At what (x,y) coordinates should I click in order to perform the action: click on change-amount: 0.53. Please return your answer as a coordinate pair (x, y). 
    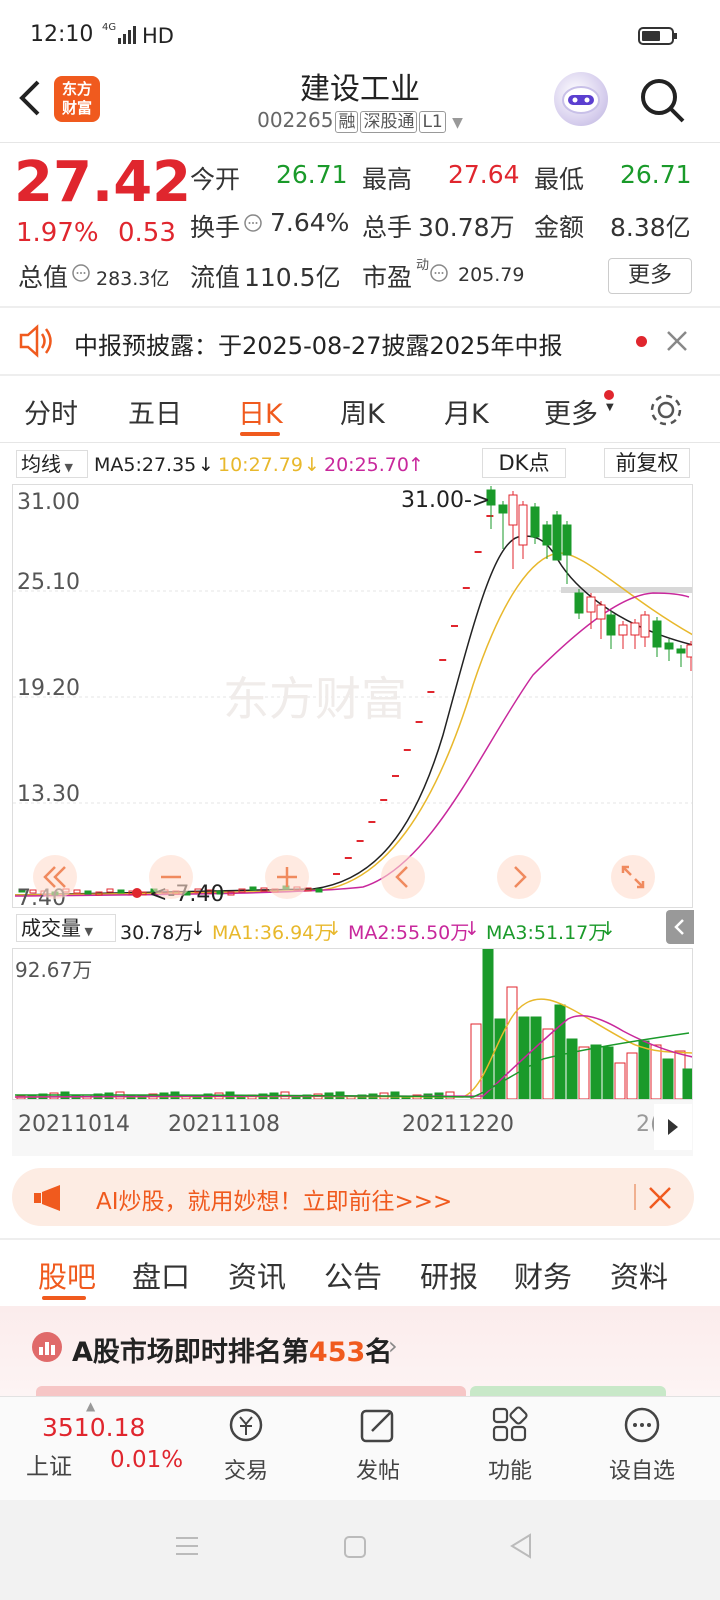
    Looking at the image, I should click on (147, 233).